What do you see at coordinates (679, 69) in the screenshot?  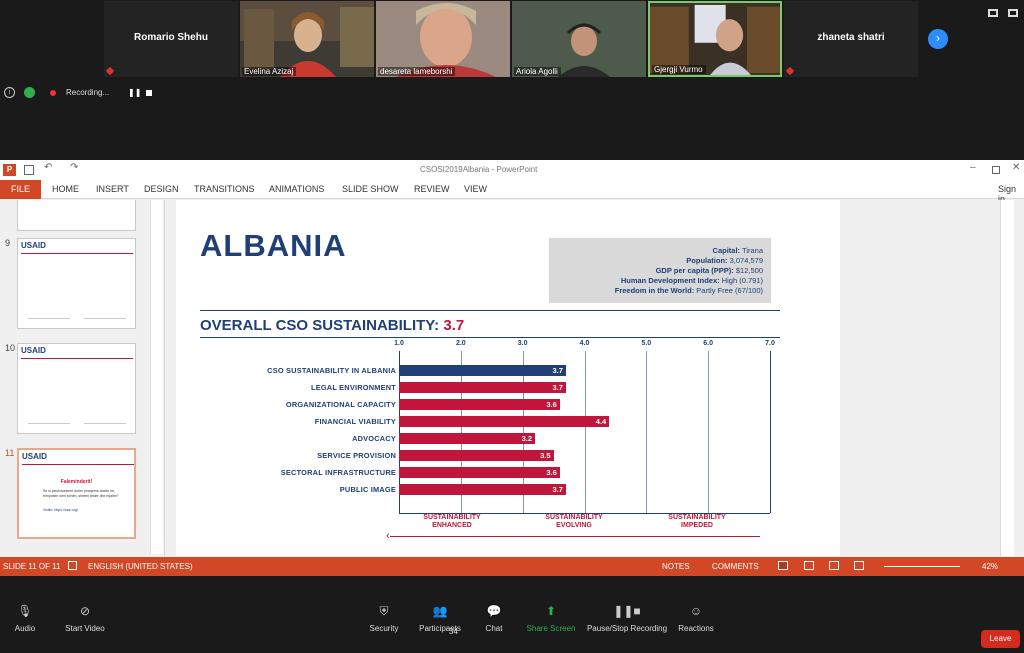 I see `participant-name: Gjergji Vurmo` at bounding box center [679, 69].